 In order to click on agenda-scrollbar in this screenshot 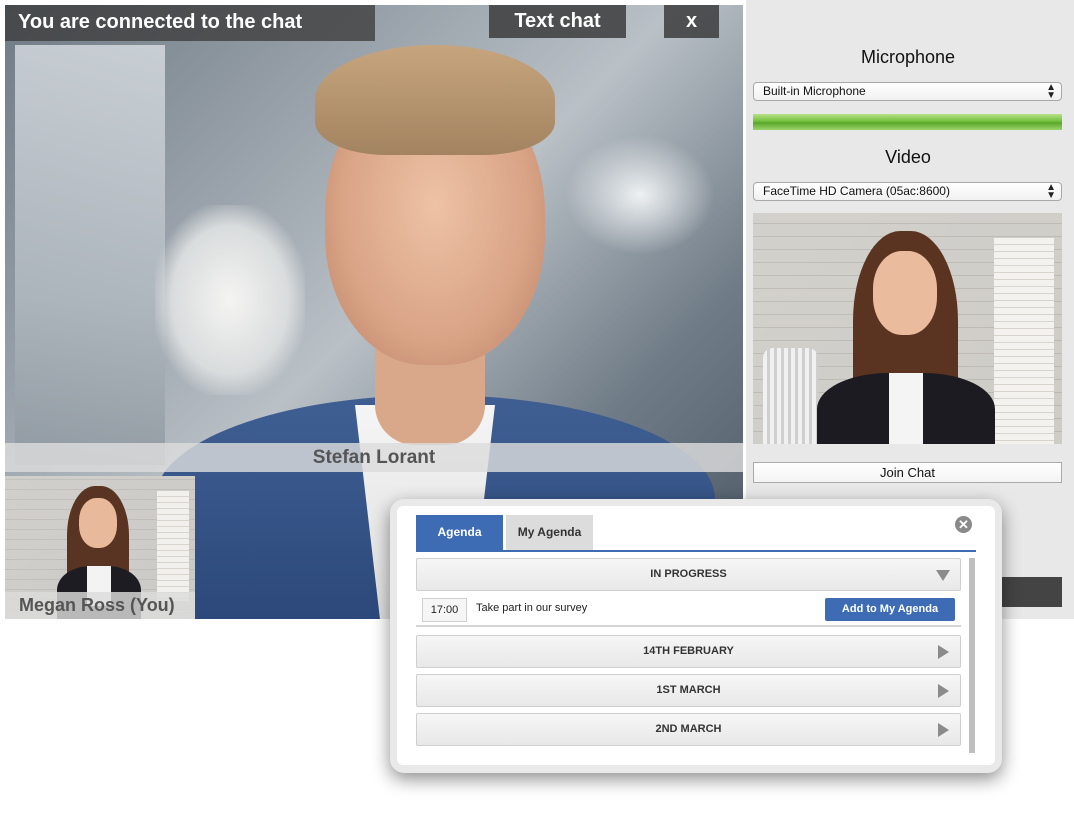, I will do `click(972, 655)`.